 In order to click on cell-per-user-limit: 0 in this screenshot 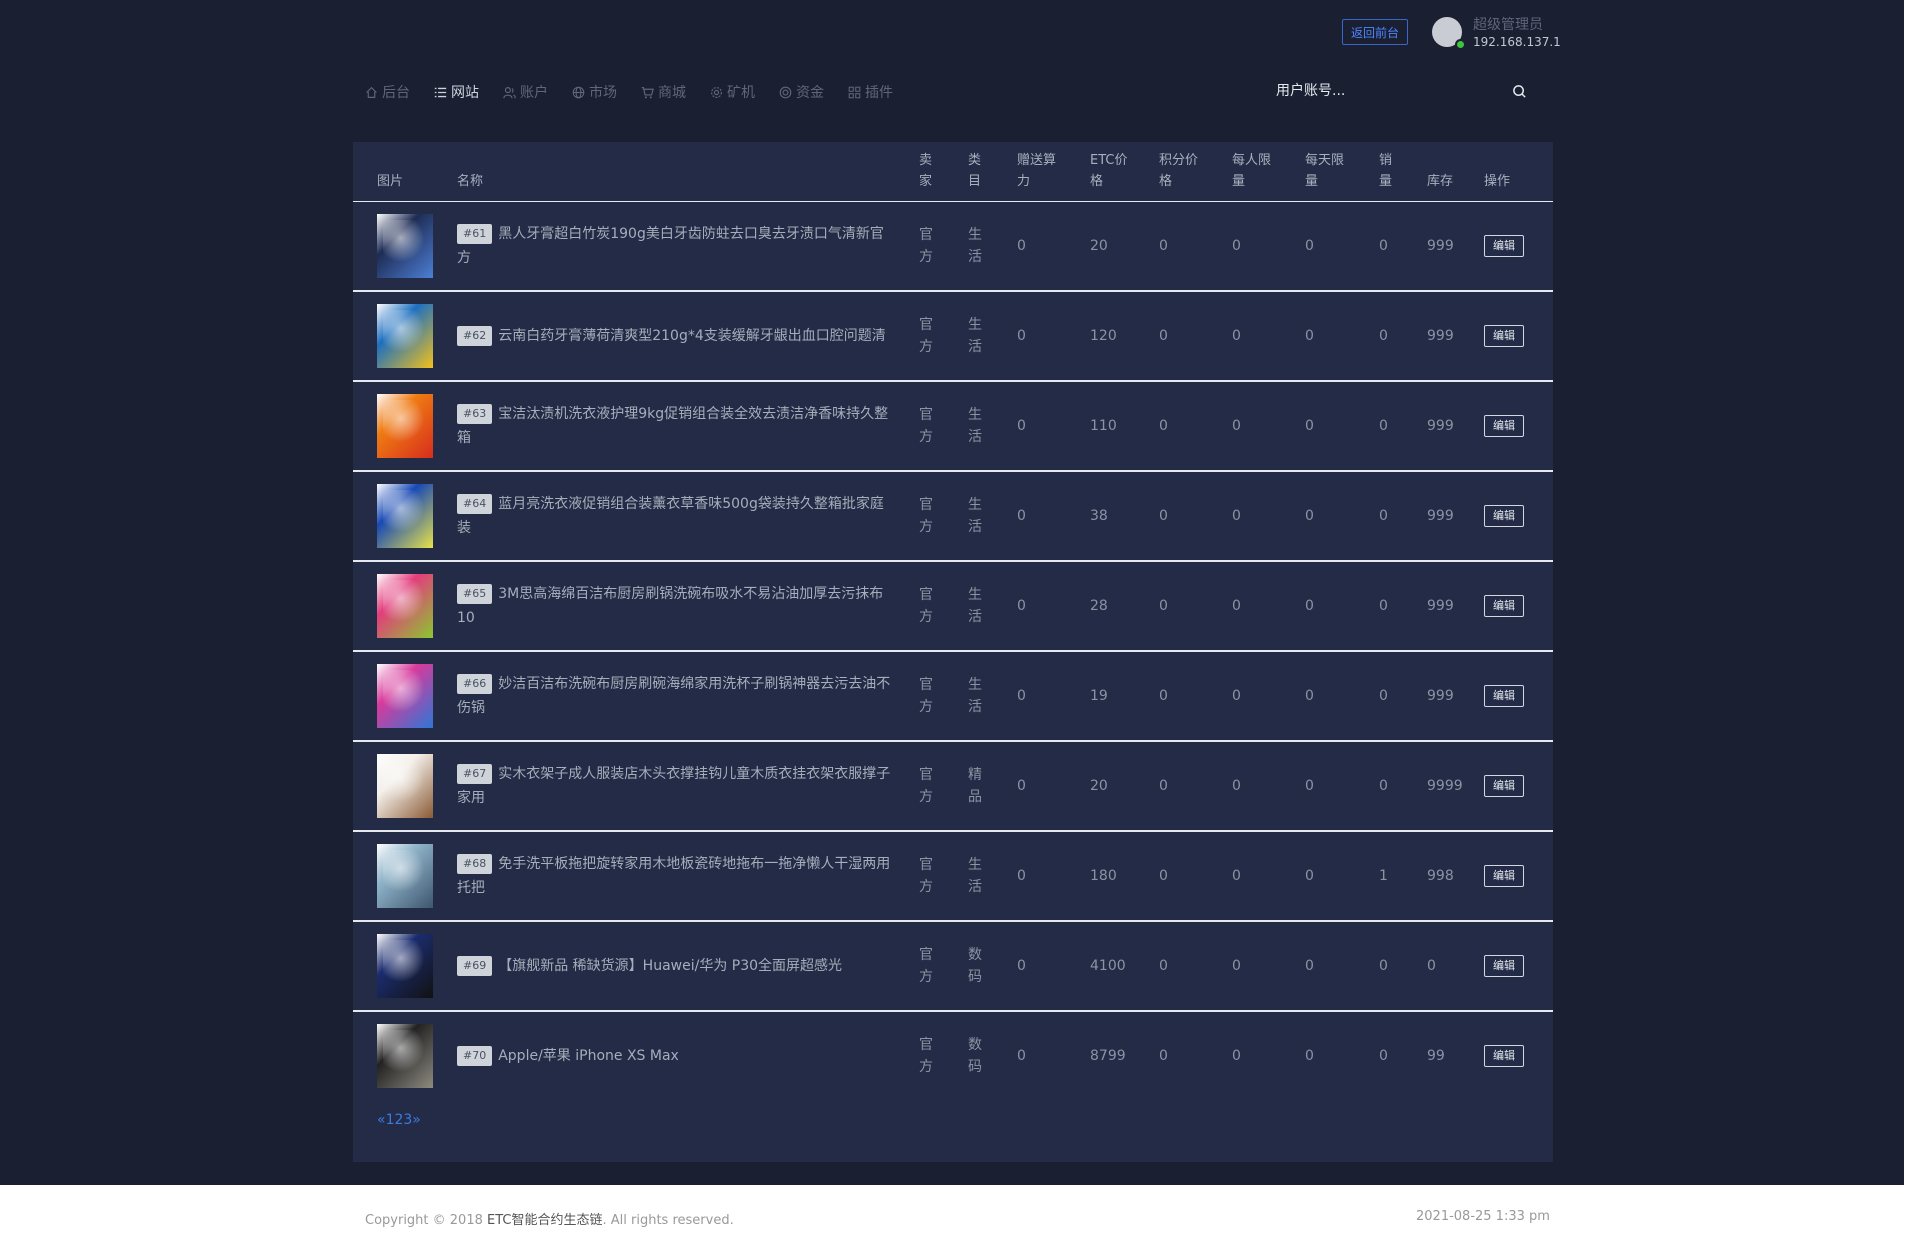, I will do `click(1236, 516)`.